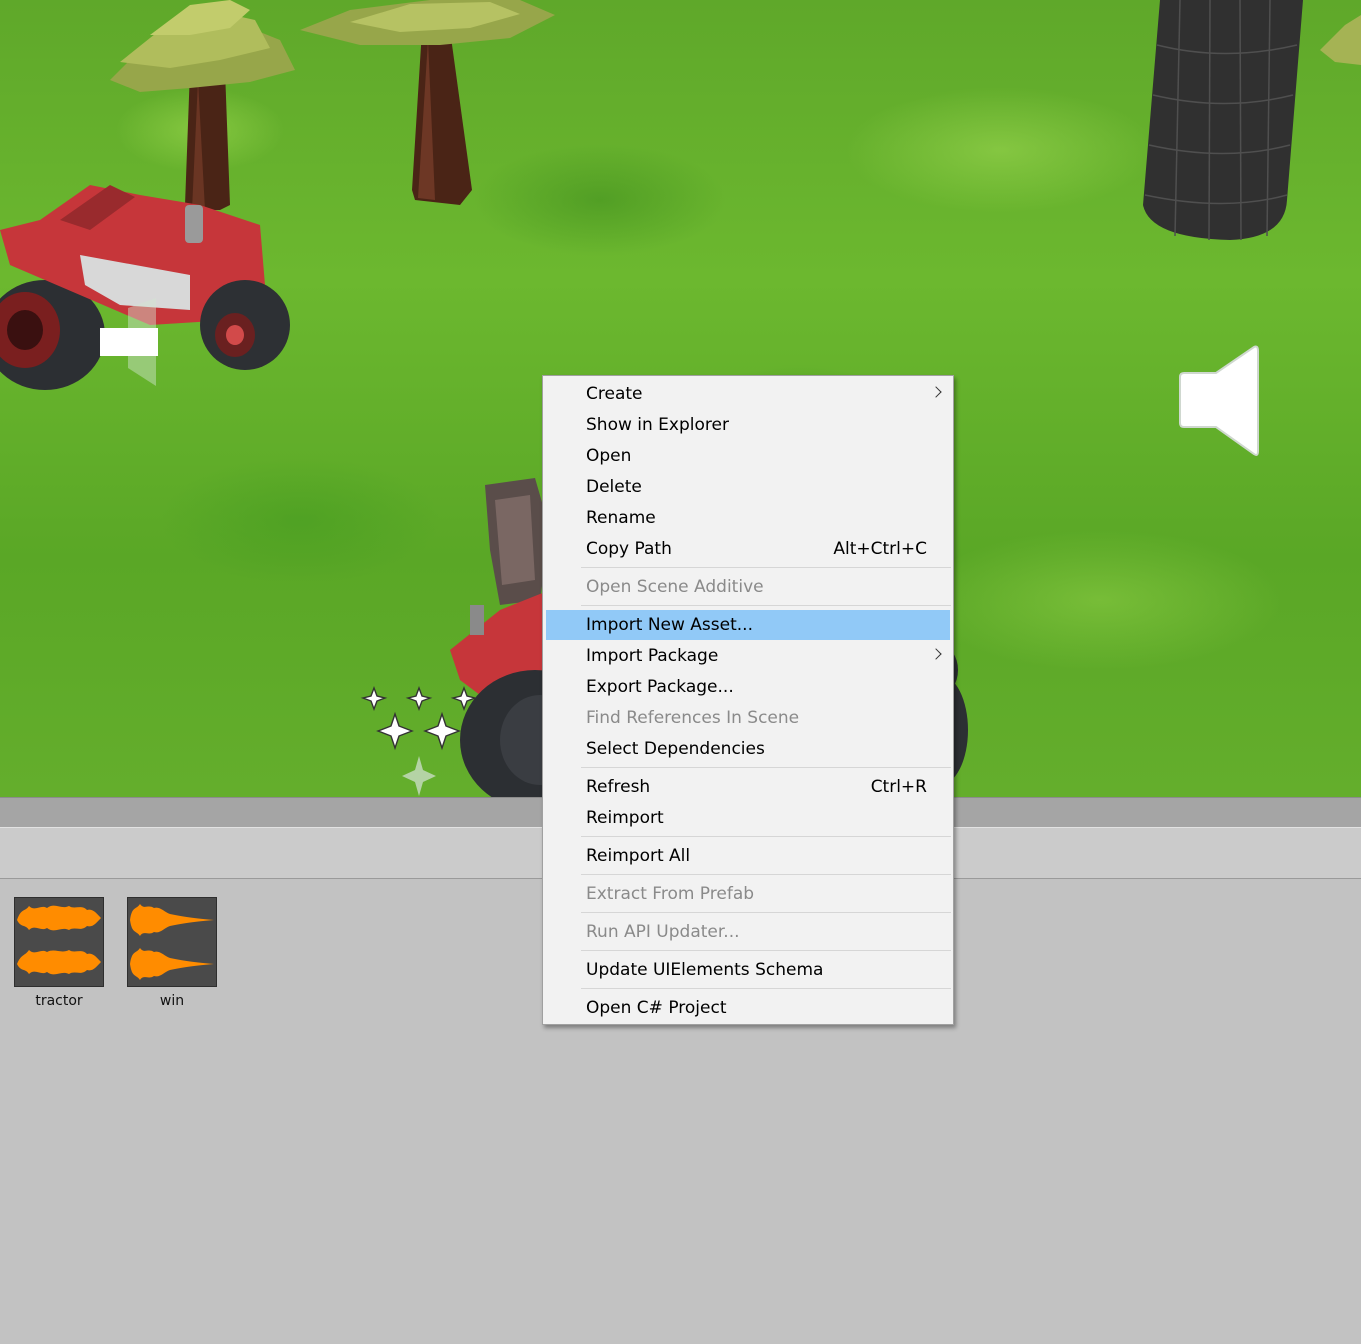 Image resolution: width=1361 pixels, height=1344 pixels. I want to click on asset-item: tractor, so click(59, 953).